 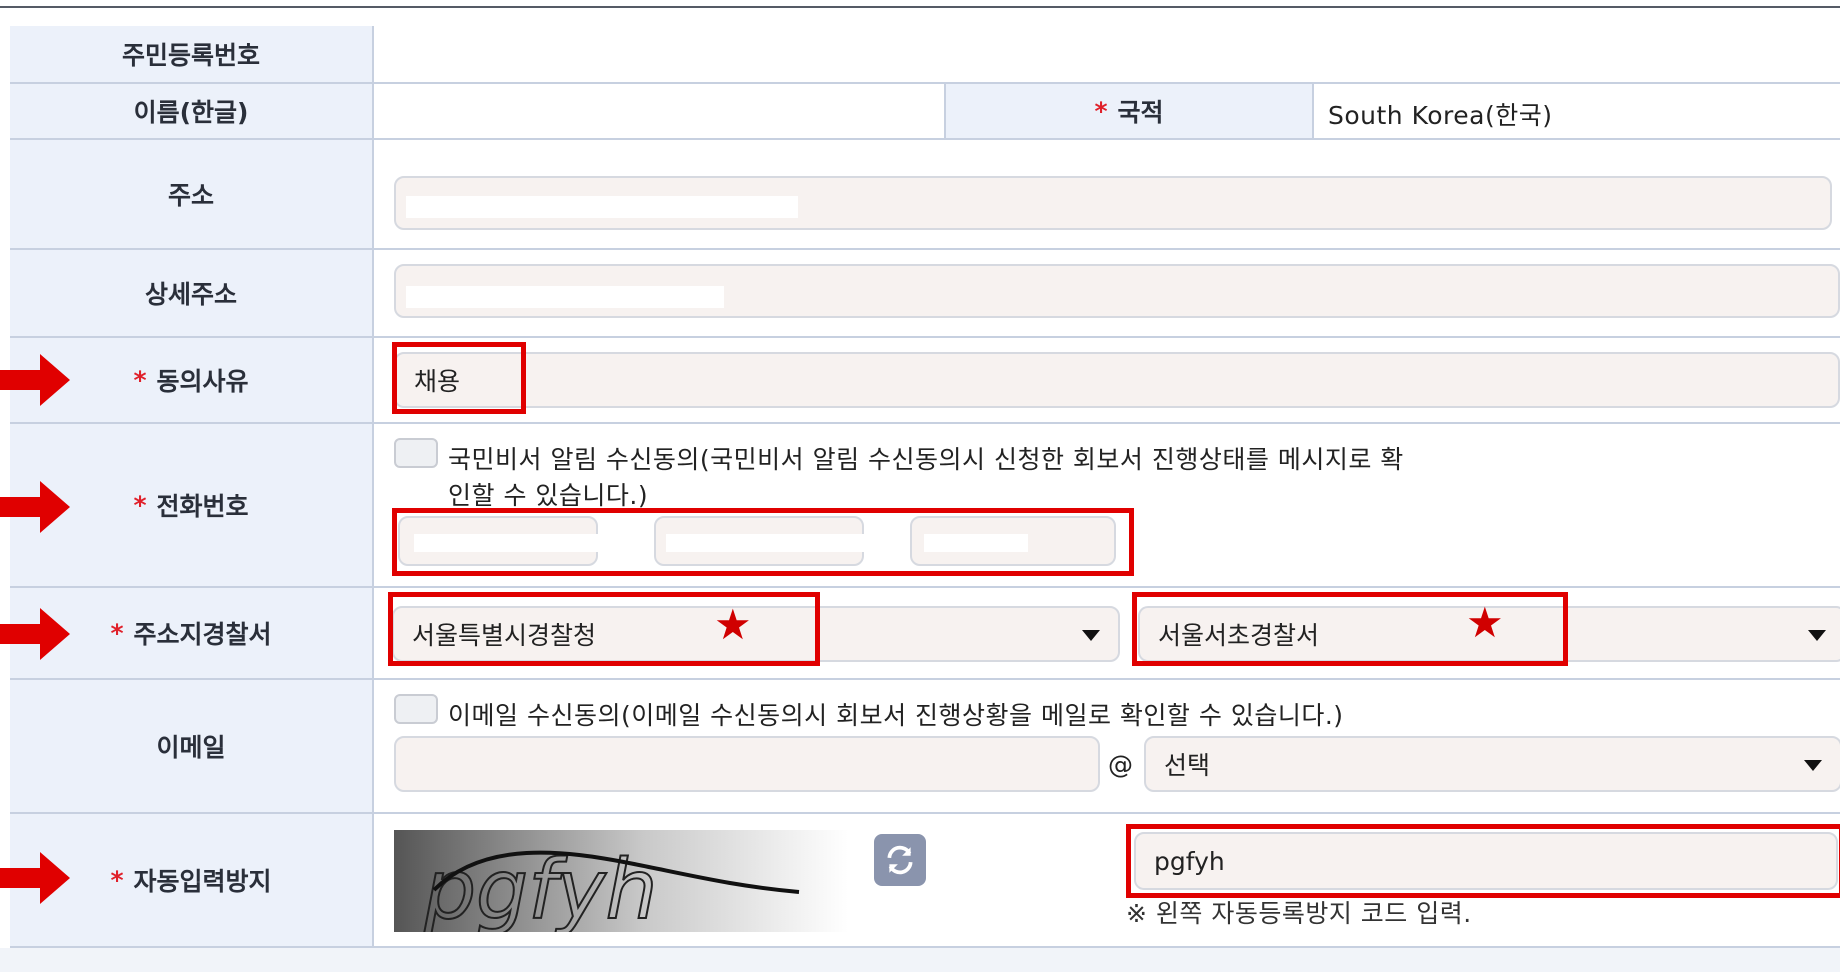 I want to click on name-value, so click(x=659, y=111).